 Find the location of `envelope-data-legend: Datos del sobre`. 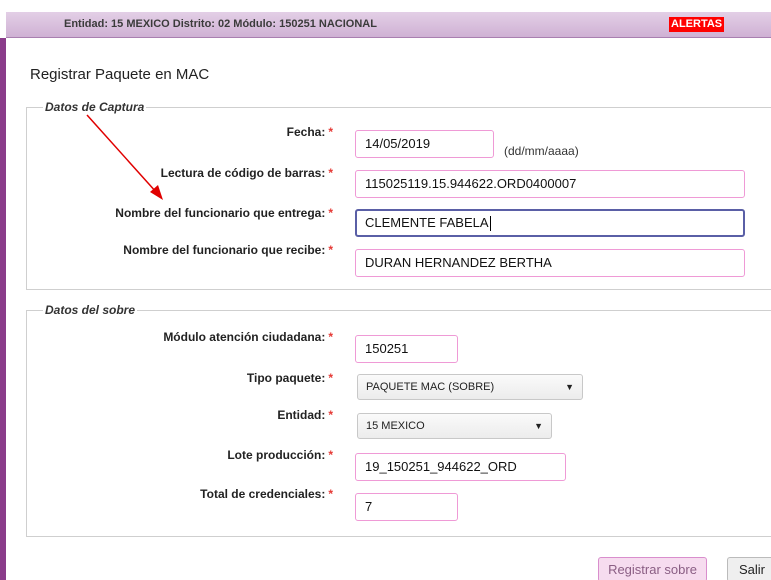

envelope-data-legend: Datos del sobre is located at coordinates (90, 310).